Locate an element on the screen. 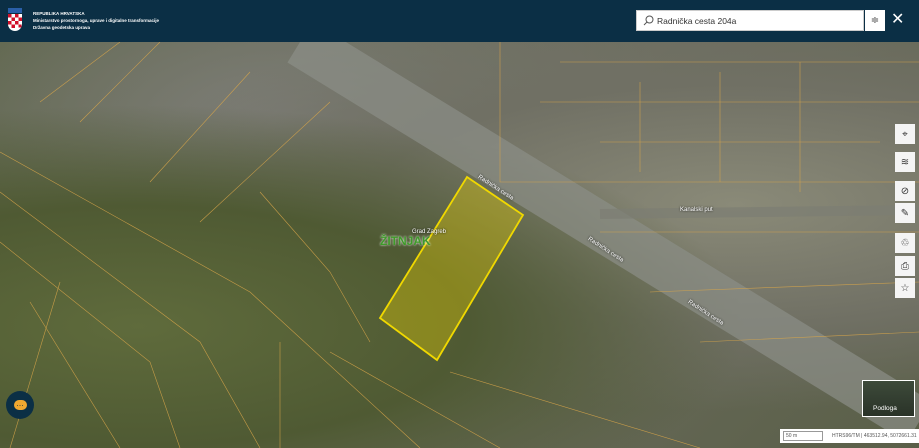 This screenshot has height=448, width=919. layers-icon: ≋ is located at coordinates (905, 162).